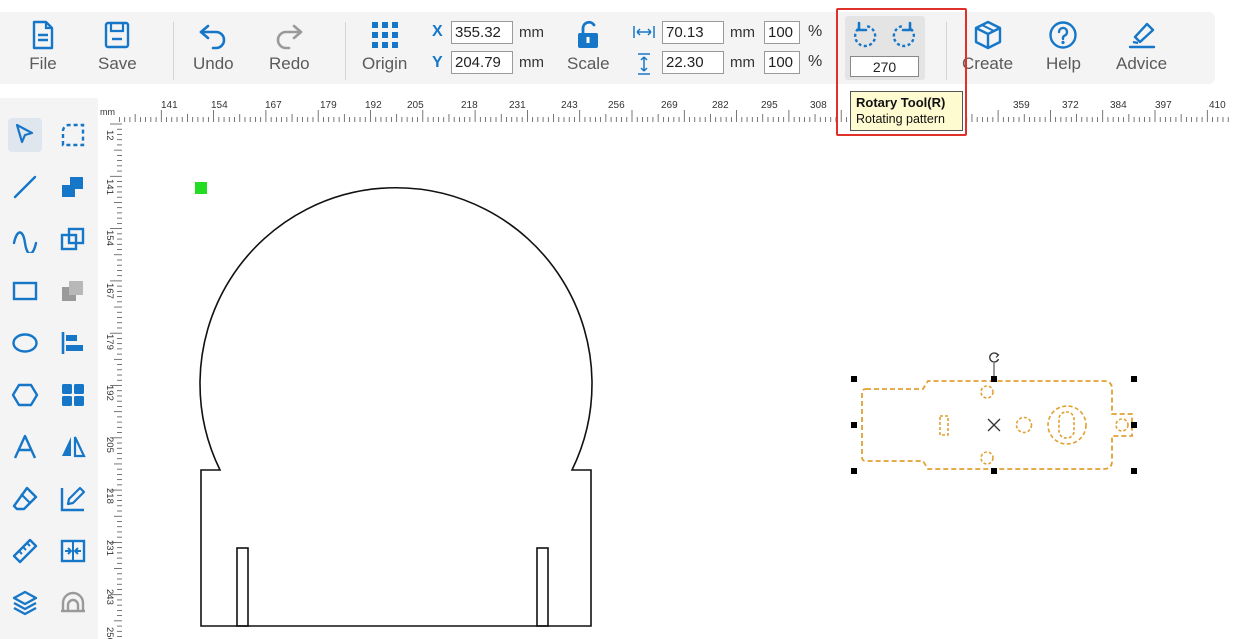  Describe the element at coordinates (43, 35) in the screenshot. I see `file-icon` at that location.